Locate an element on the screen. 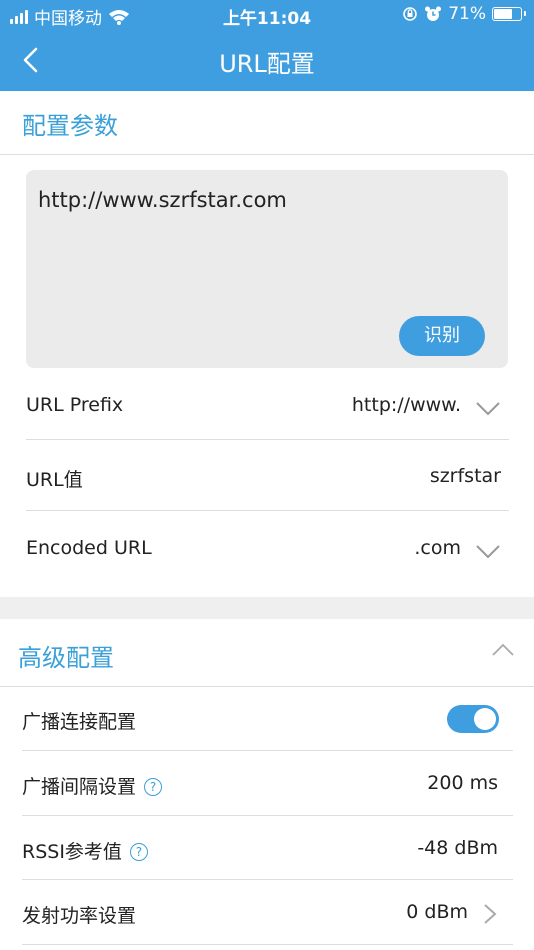 The image size is (534, 950). url-value-label: URL值 is located at coordinates (54, 480).